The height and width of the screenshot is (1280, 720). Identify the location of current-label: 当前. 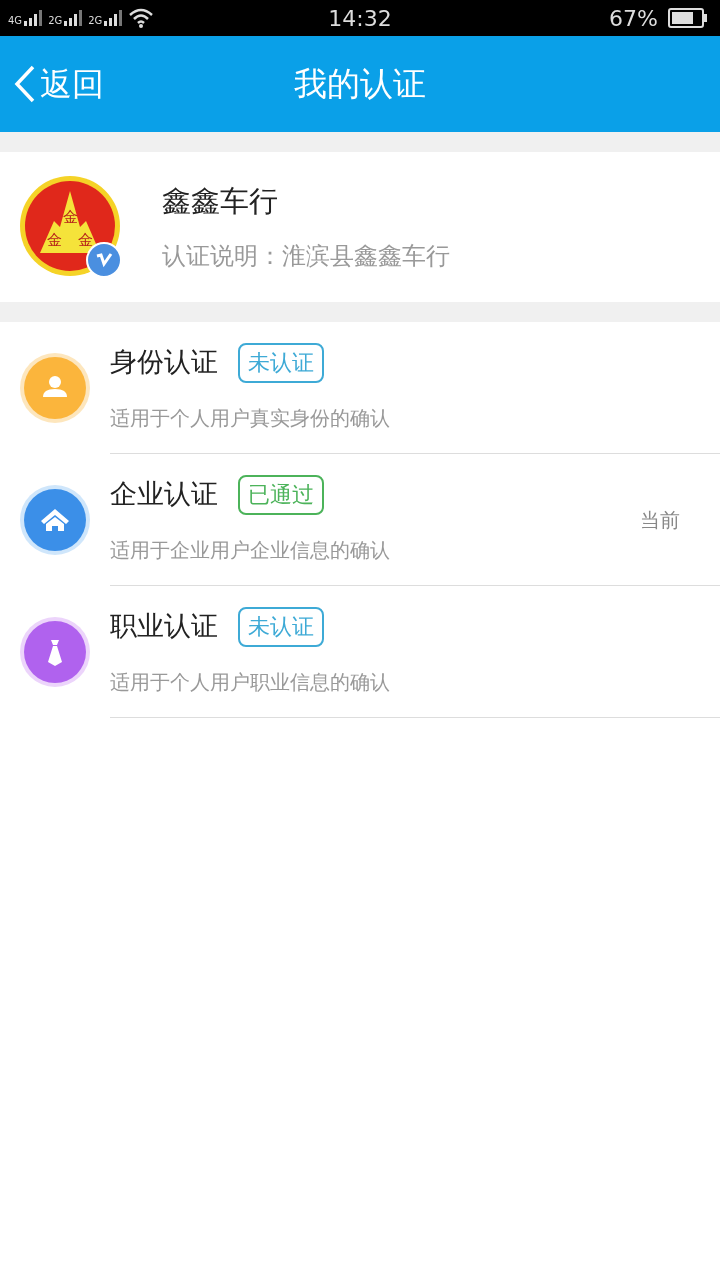
(660, 520).